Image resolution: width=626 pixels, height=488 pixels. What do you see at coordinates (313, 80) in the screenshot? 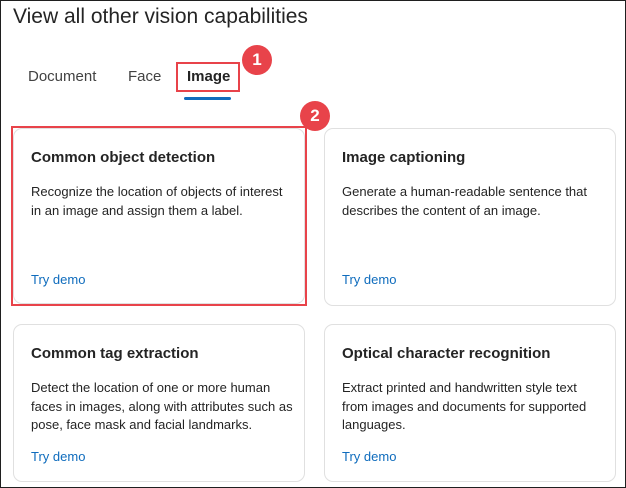
I see `capability-tabs: Document Face Image` at bounding box center [313, 80].